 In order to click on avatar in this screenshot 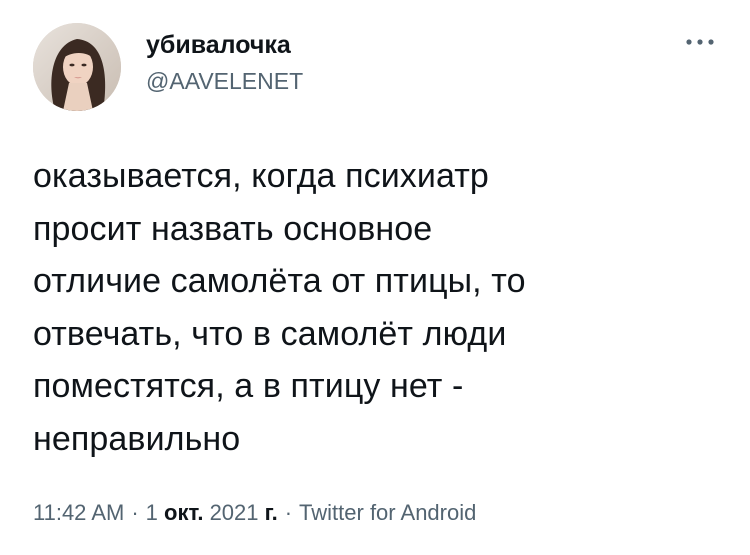, I will do `click(77, 67)`.